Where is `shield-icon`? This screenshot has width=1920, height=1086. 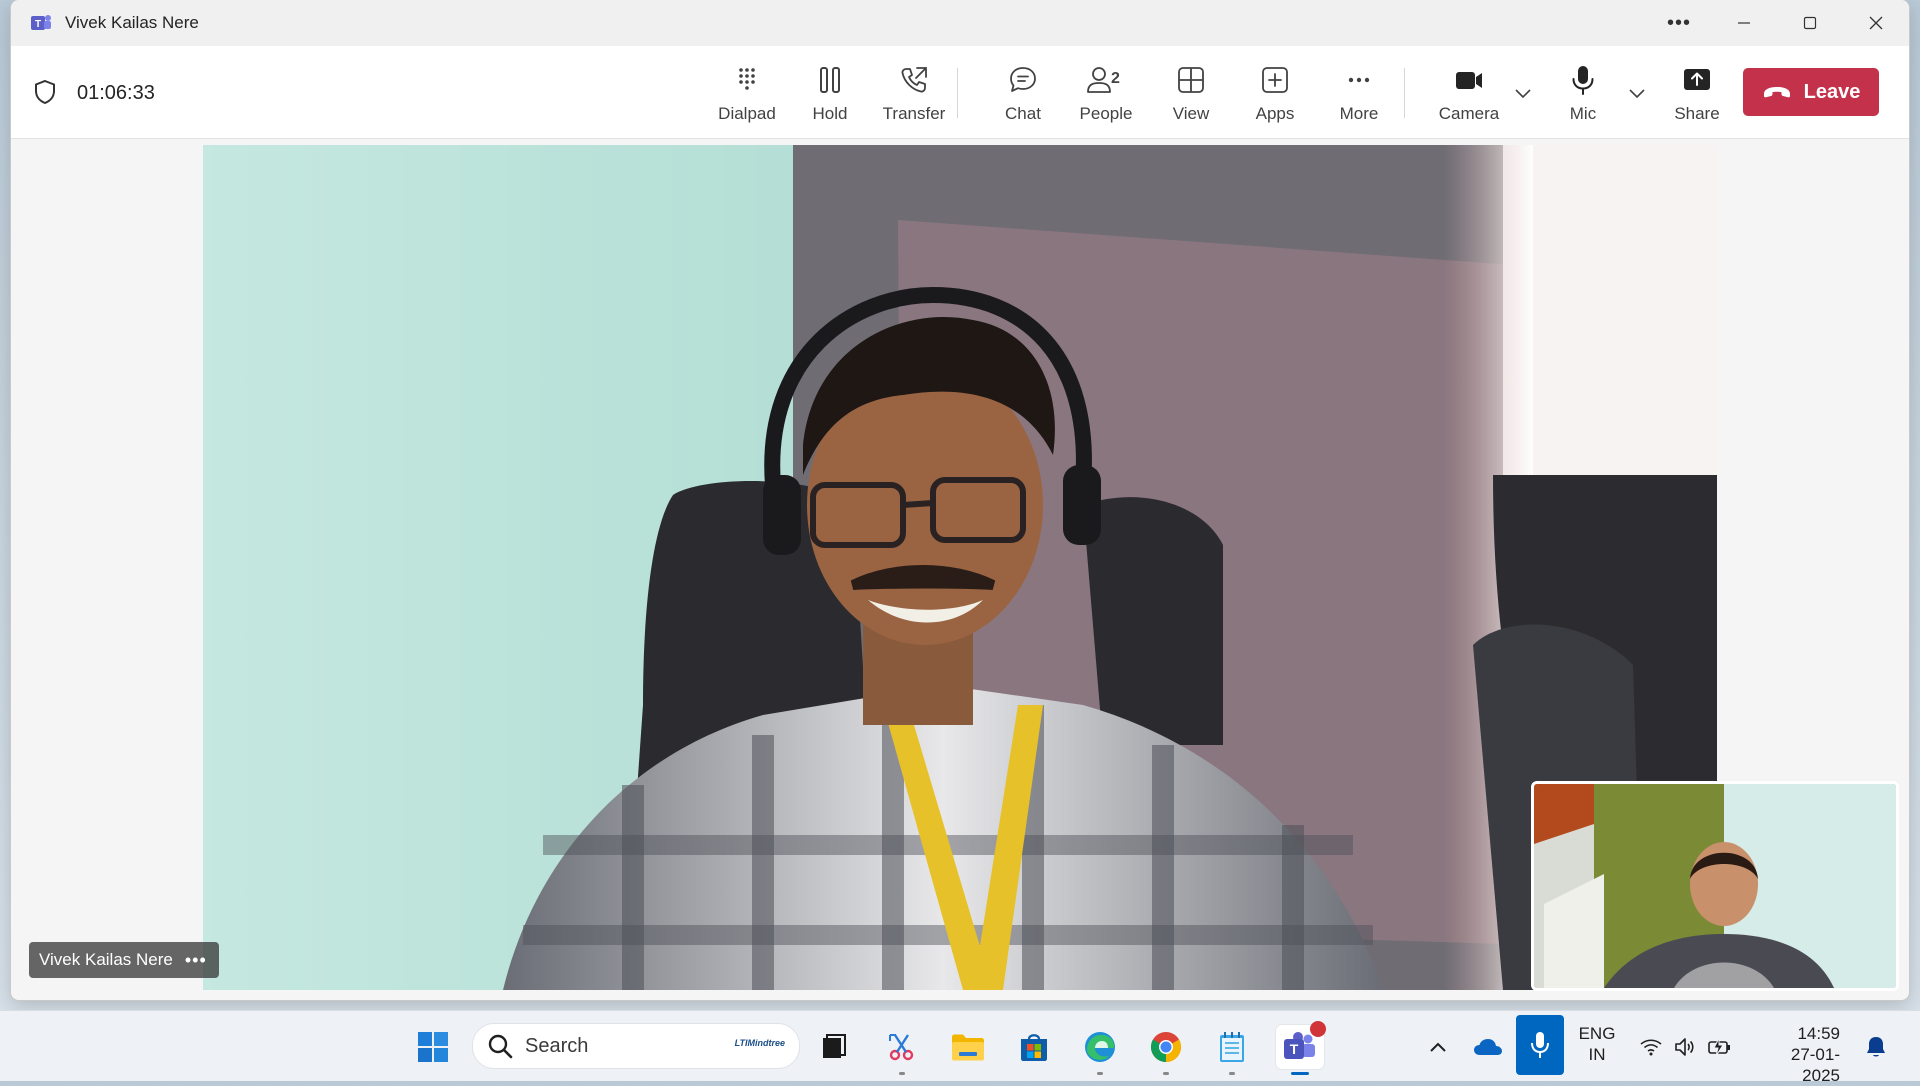
shield-icon is located at coordinates (45, 92).